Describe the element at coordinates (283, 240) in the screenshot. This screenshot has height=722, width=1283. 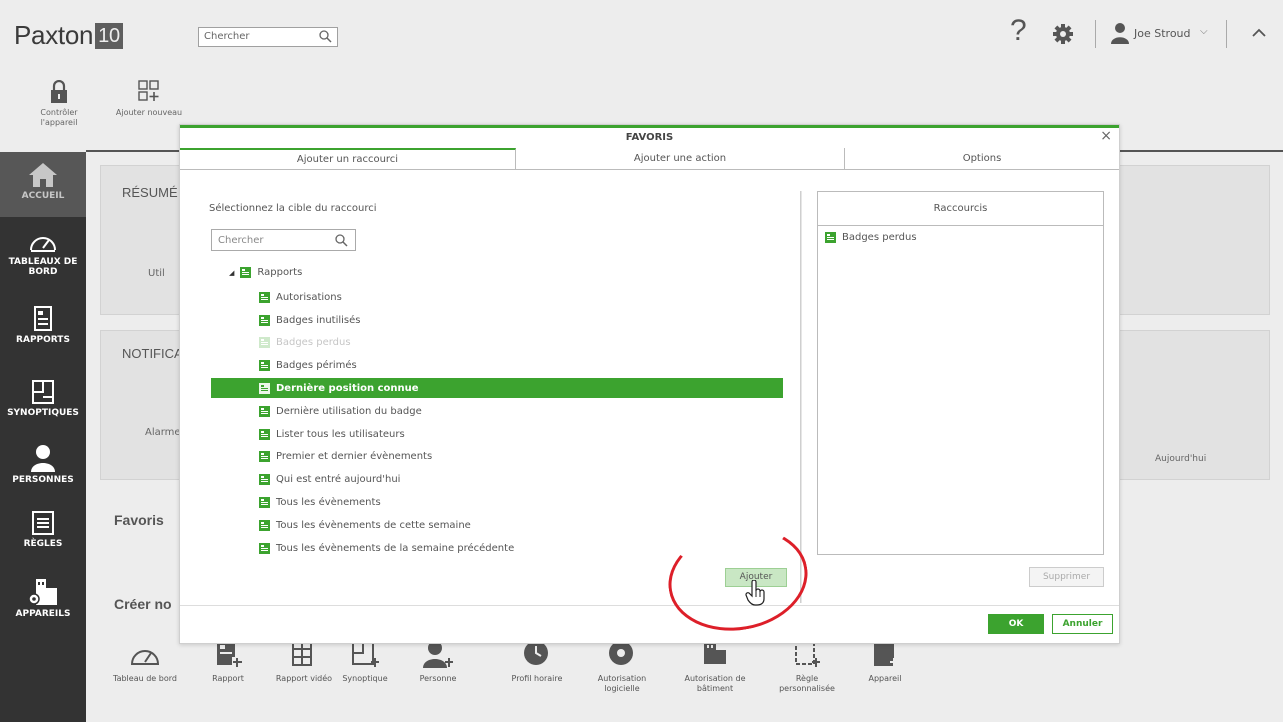
I see `tree-search-input: Chercher` at that location.